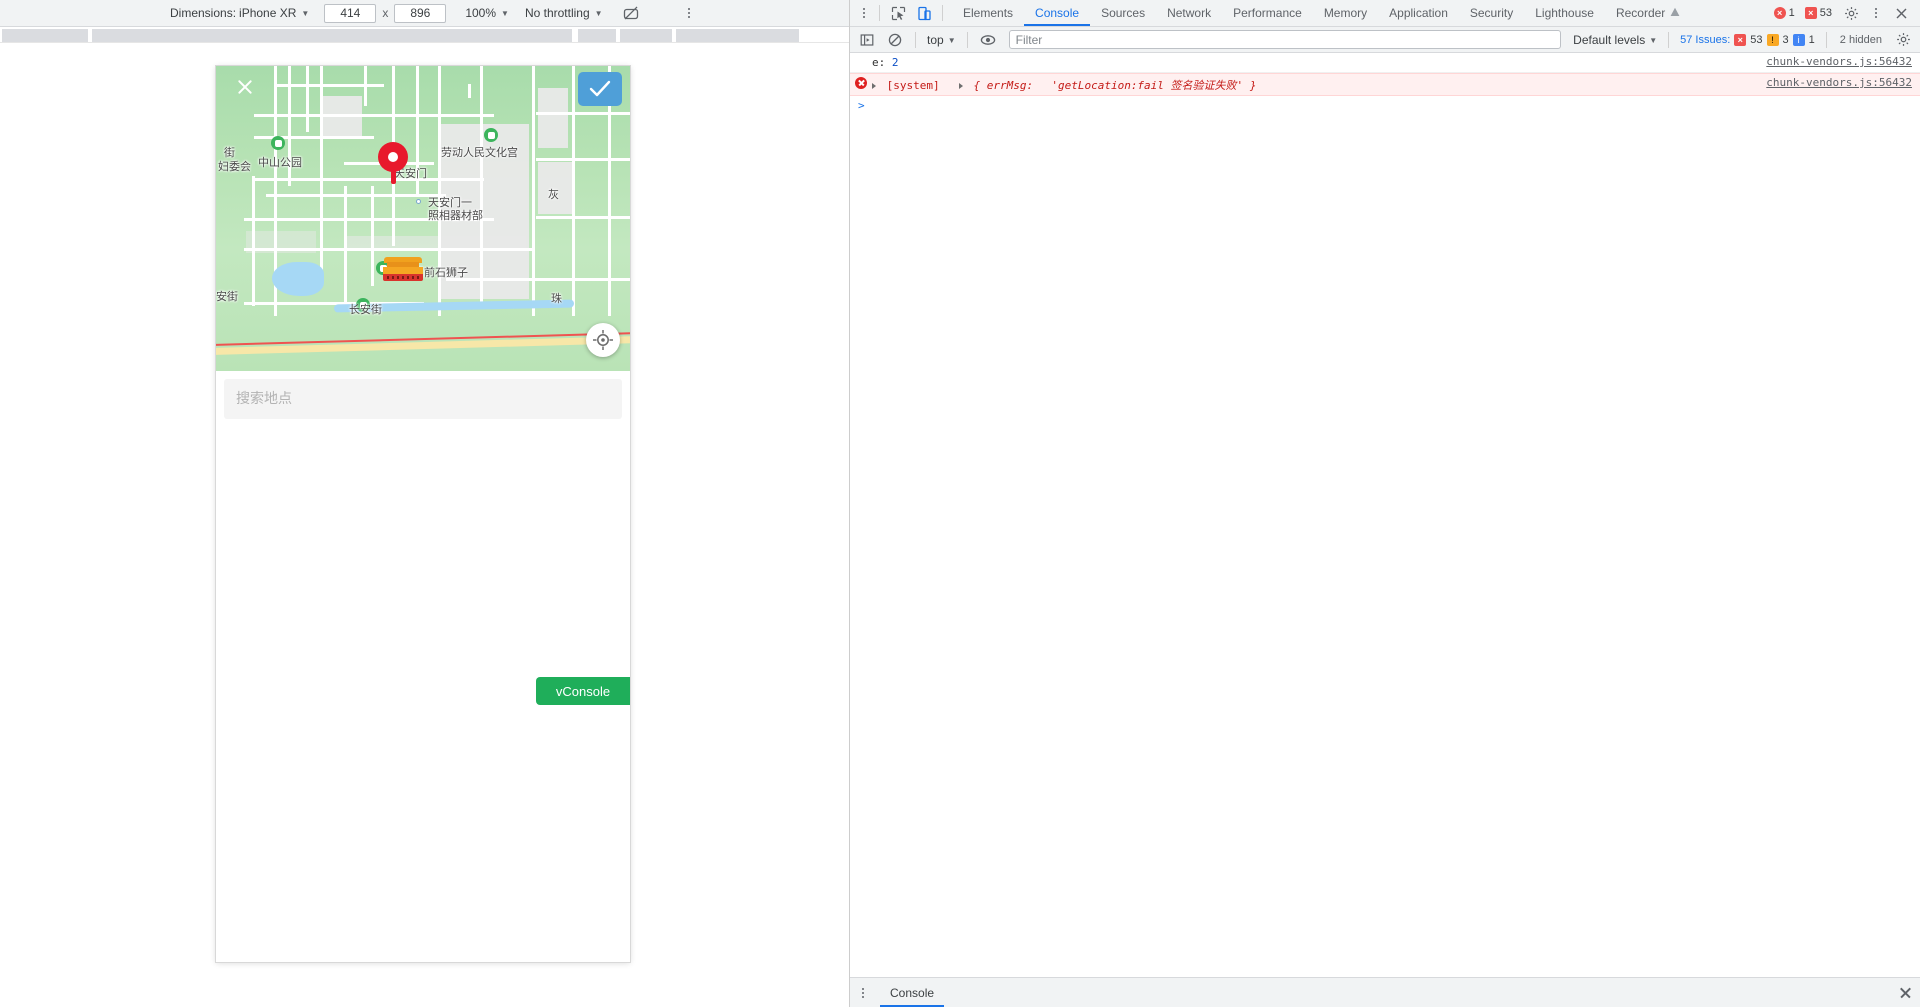 This screenshot has width=1920, height=1007. Describe the element at coordinates (935, 39) in the screenshot. I see `execution-context-value: top` at that location.